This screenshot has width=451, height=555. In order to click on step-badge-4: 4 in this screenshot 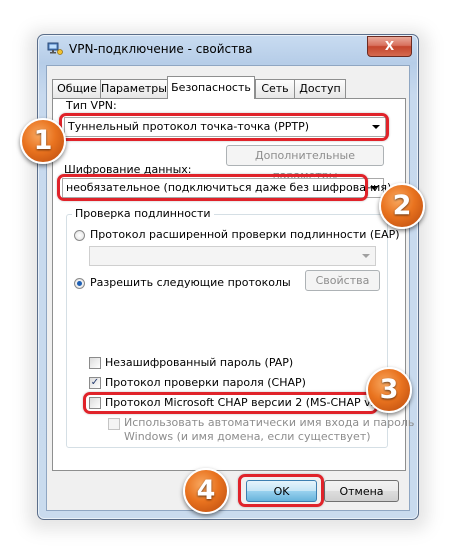, I will do `click(206, 491)`.